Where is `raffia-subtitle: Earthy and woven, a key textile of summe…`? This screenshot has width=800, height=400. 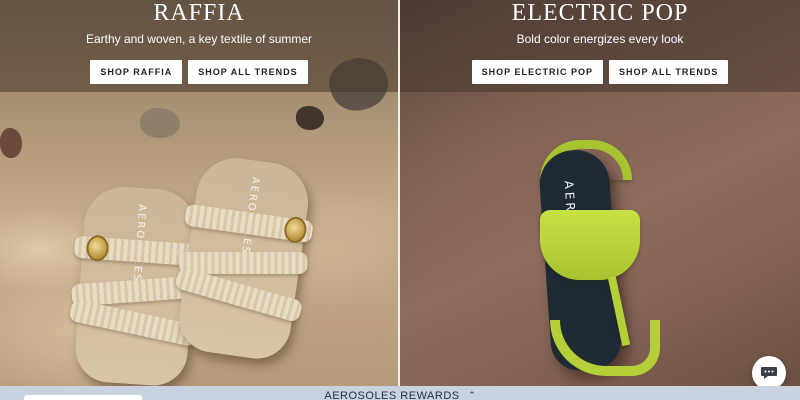
raffia-subtitle: Earthy and woven, a key textile of summe… is located at coordinates (199, 39).